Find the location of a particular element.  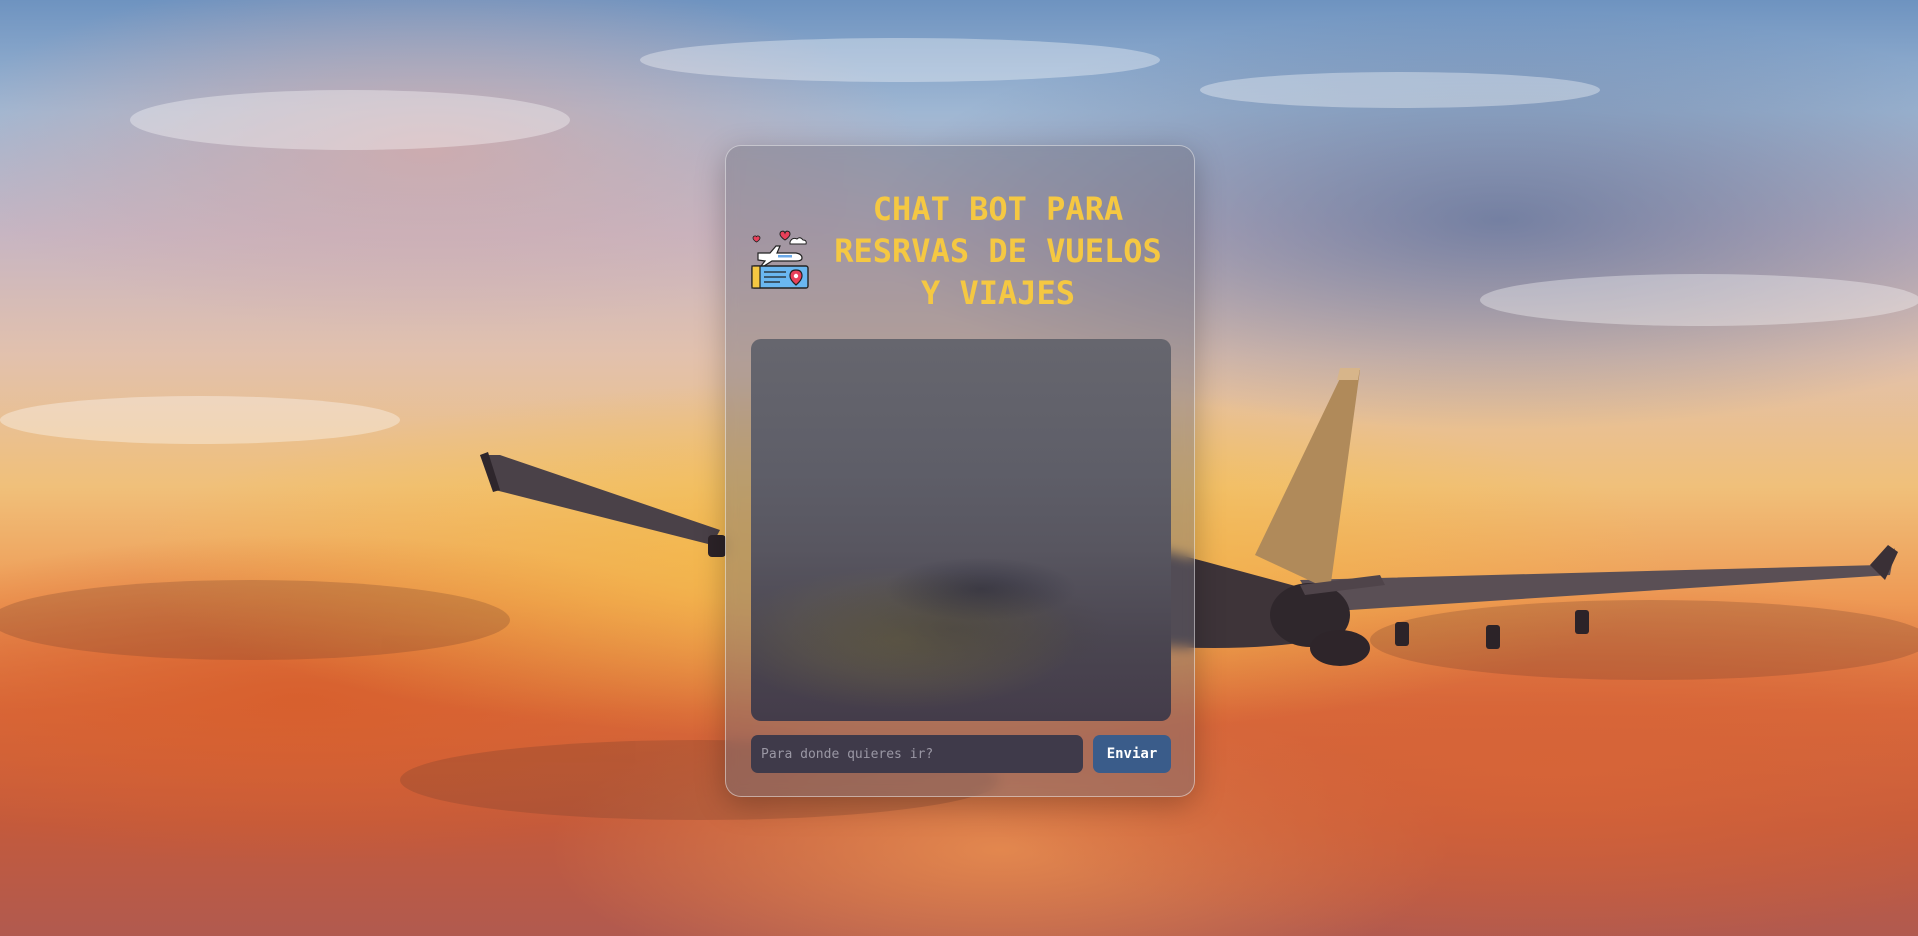

chat-header: CHAT BOT PARA RESRVAS DE VUELOS Y VIAJES is located at coordinates (960, 250).